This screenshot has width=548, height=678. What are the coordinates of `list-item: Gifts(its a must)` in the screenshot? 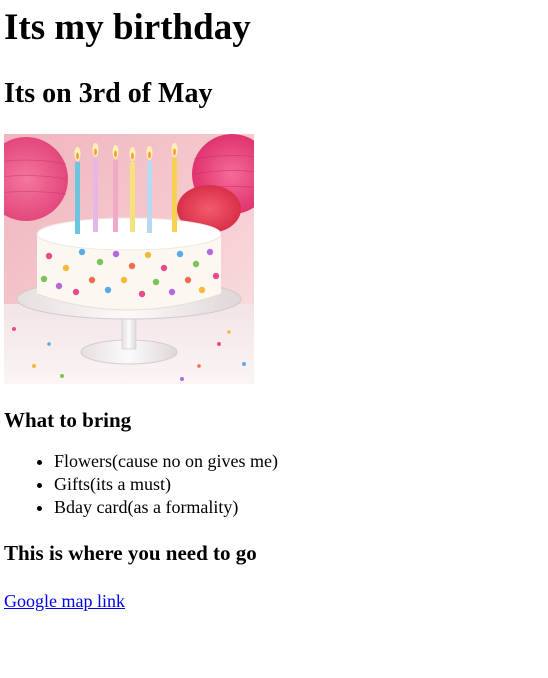 It's located at (299, 484).